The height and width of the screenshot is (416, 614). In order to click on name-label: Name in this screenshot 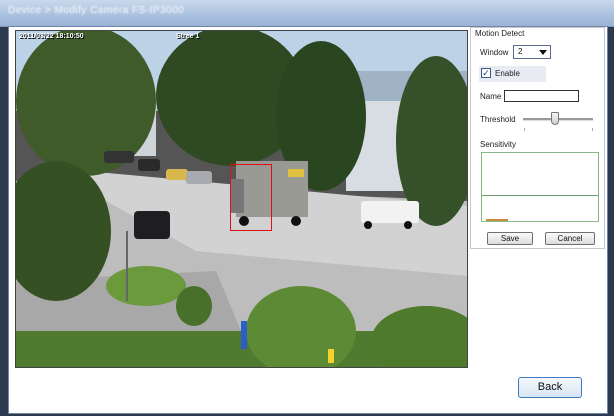, I will do `click(491, 96)`.